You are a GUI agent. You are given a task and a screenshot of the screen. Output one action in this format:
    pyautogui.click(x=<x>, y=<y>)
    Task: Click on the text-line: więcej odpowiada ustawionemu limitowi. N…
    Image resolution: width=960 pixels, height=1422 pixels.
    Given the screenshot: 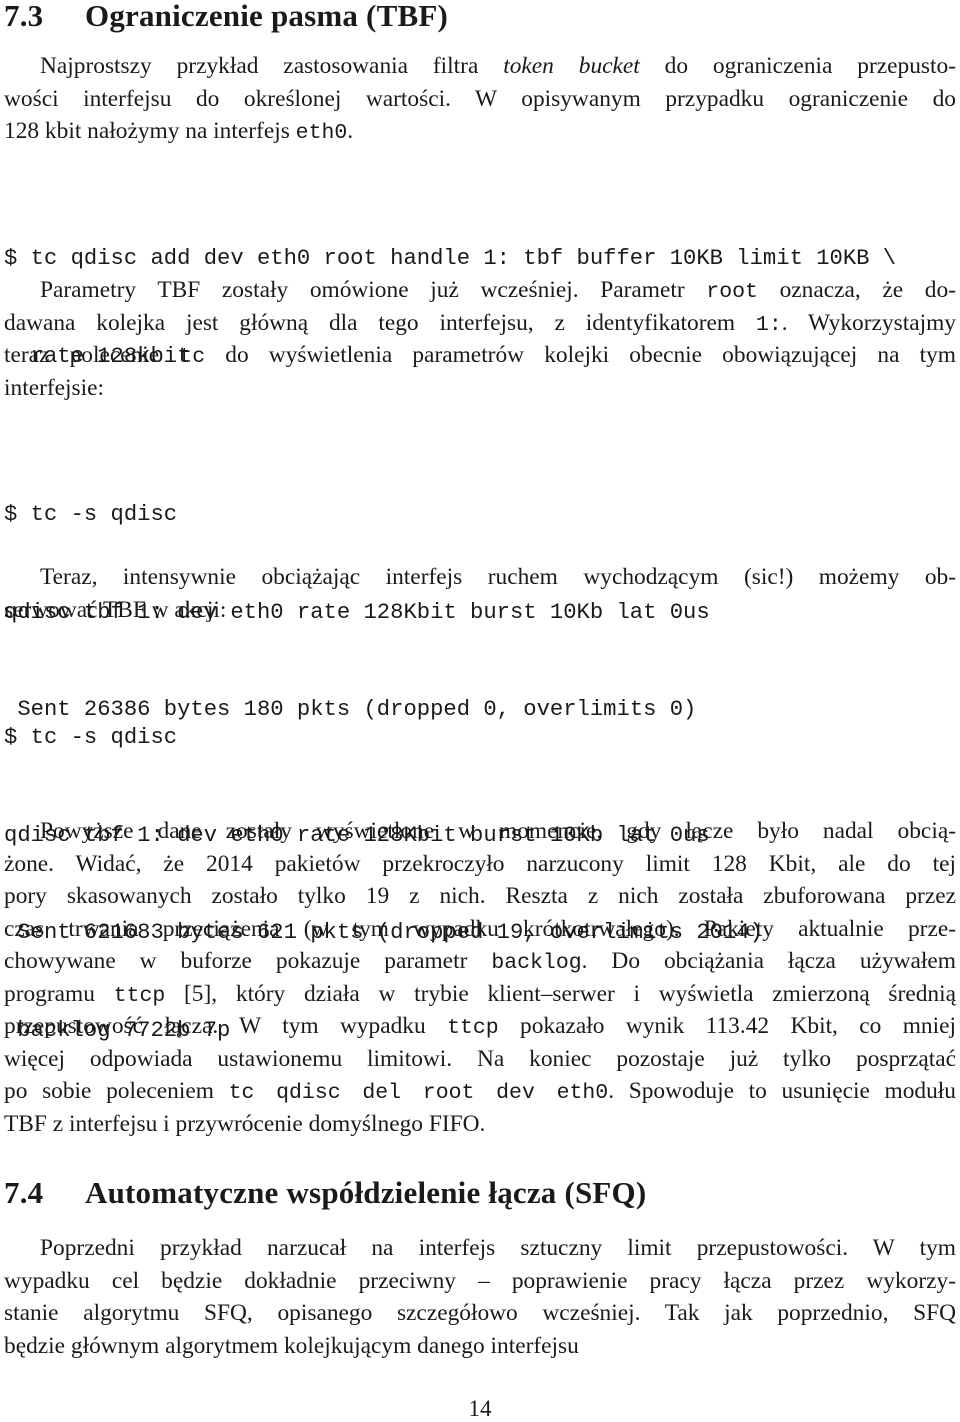 What is the action you would take?
    pyautogui.click(x=480, y=1058)
    